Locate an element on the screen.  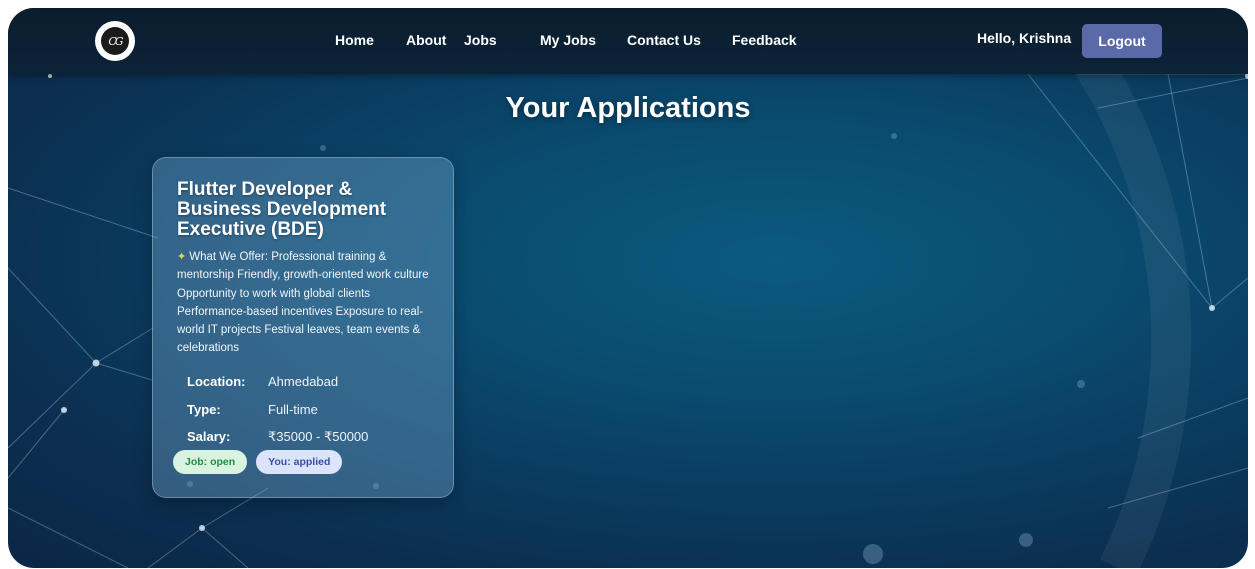
status-badges: Job: open You: applied is located at coordinates (262, 462).